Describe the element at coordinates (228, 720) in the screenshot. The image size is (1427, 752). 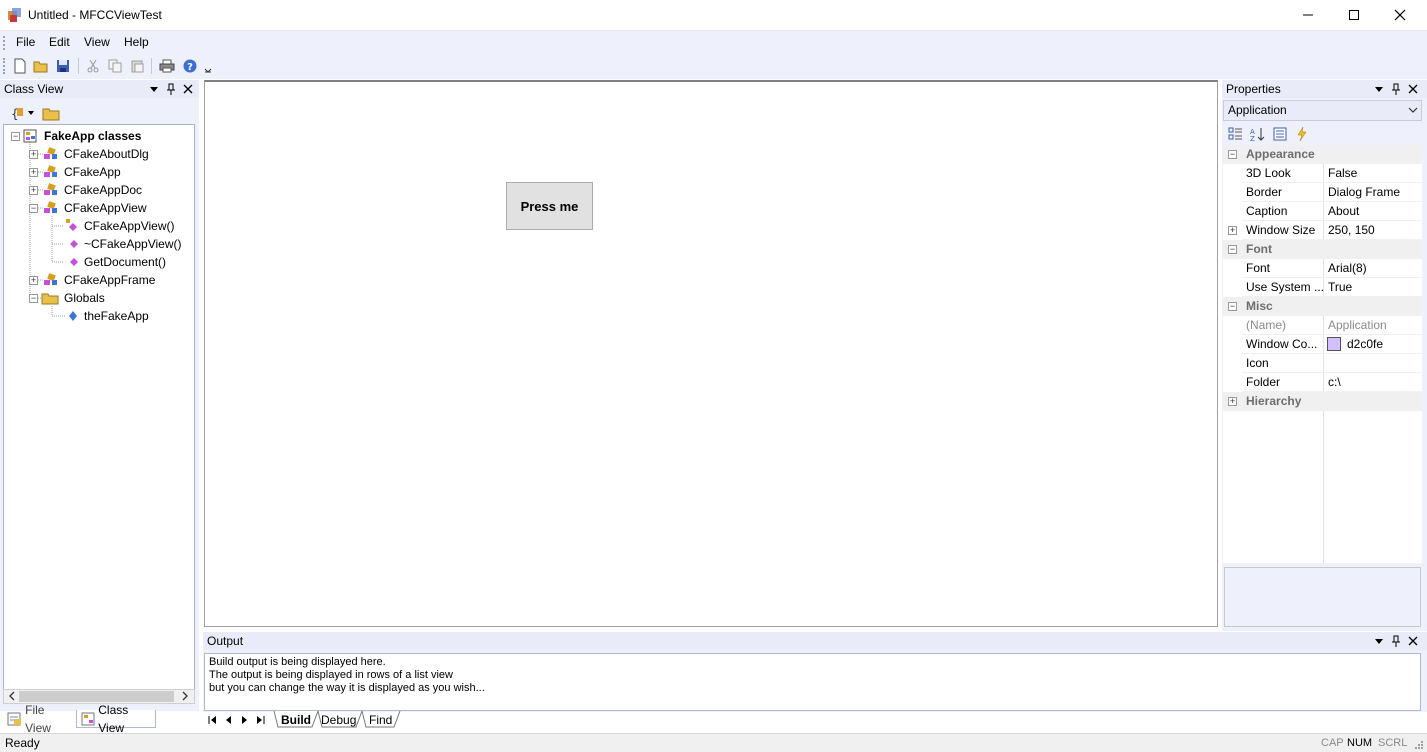
I see `prev-tab-icon` at that location.